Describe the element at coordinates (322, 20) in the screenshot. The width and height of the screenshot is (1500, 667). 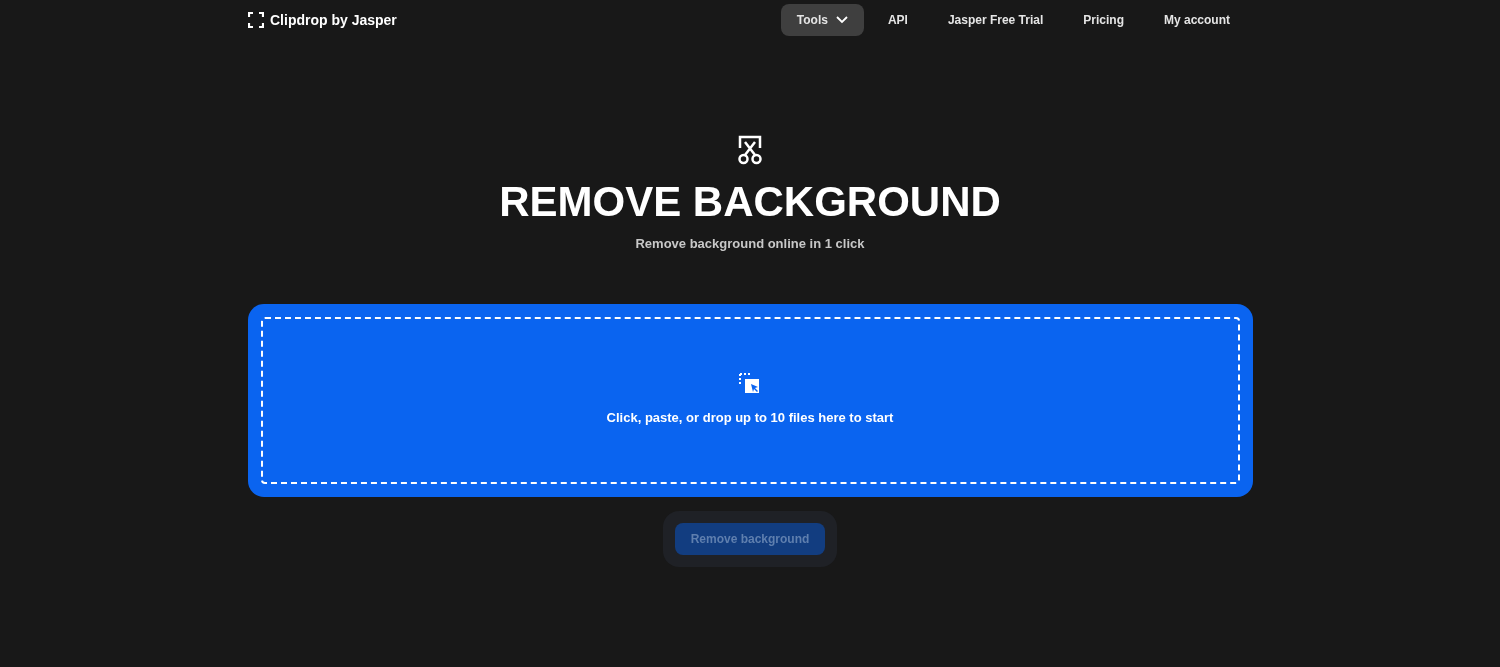
I see `brand-logo-link: Clipdrop by Jasper` at that location.